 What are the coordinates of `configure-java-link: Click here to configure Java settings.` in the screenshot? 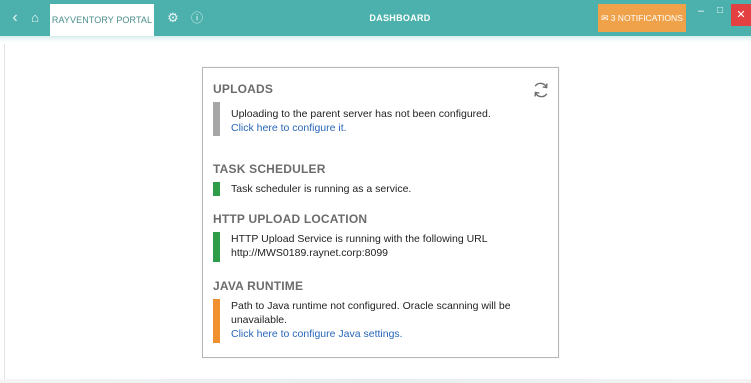 It's located at (387, 334).